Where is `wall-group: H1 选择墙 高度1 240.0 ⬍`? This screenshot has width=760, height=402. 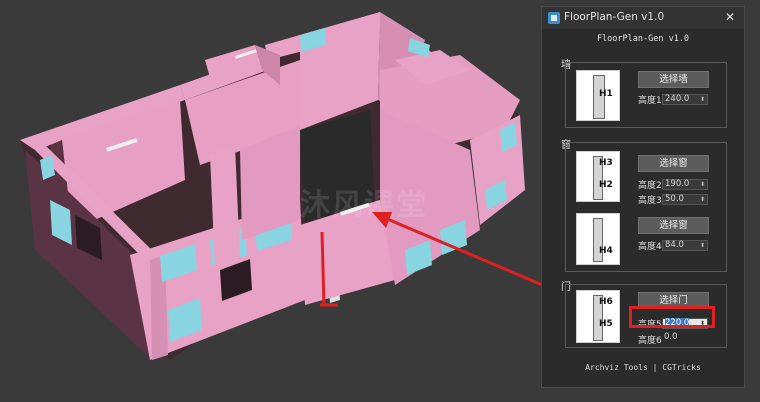 wall-group: H1 选择墙 高度1 240.0 ⬍ is located at coordinates (646, 95).